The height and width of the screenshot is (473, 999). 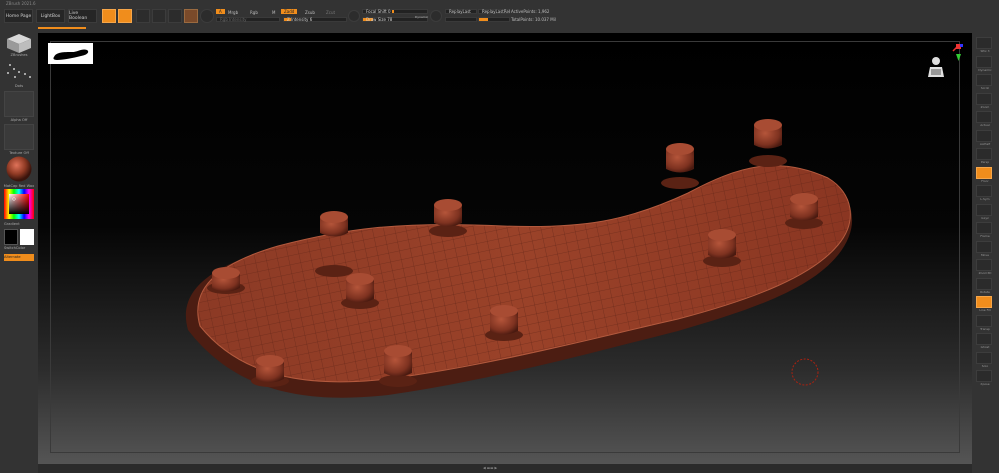 I want to click on home-page-button: Home Page, so click(x=18, y=16).